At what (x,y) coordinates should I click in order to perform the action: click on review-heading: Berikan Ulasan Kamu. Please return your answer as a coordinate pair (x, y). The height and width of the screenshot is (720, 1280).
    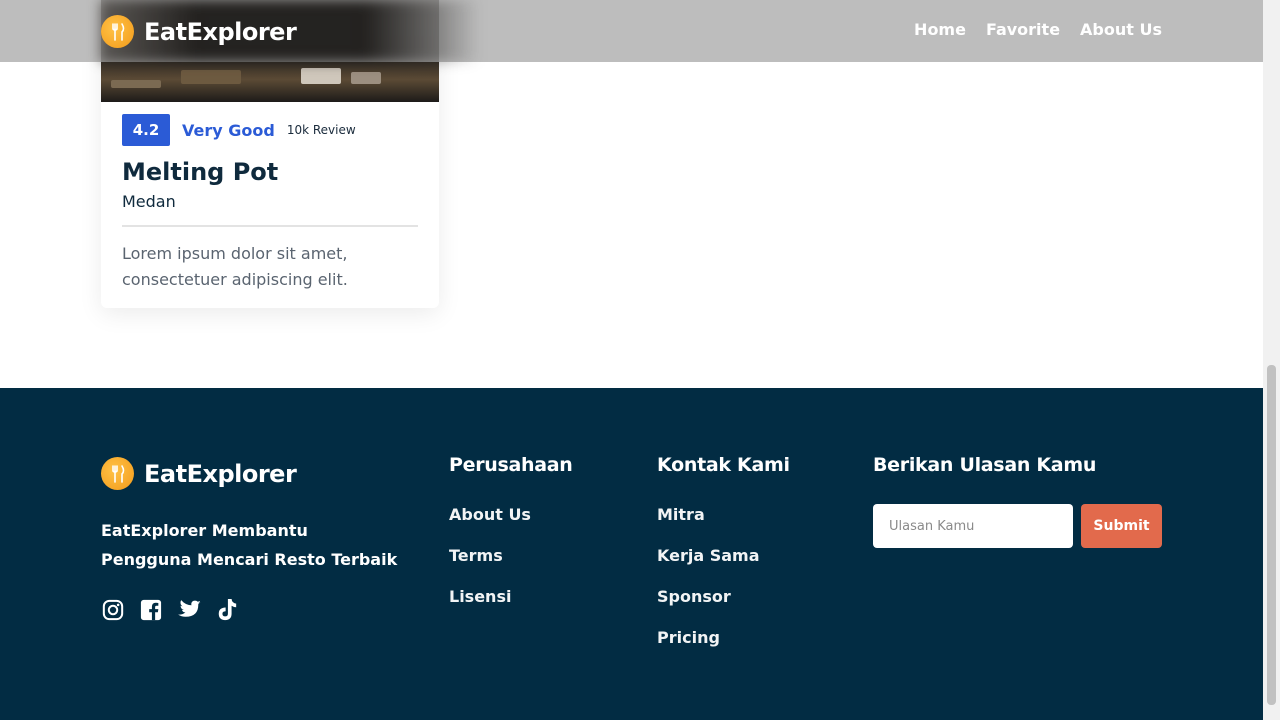
    Looking at the image, I should click on (985, 465).